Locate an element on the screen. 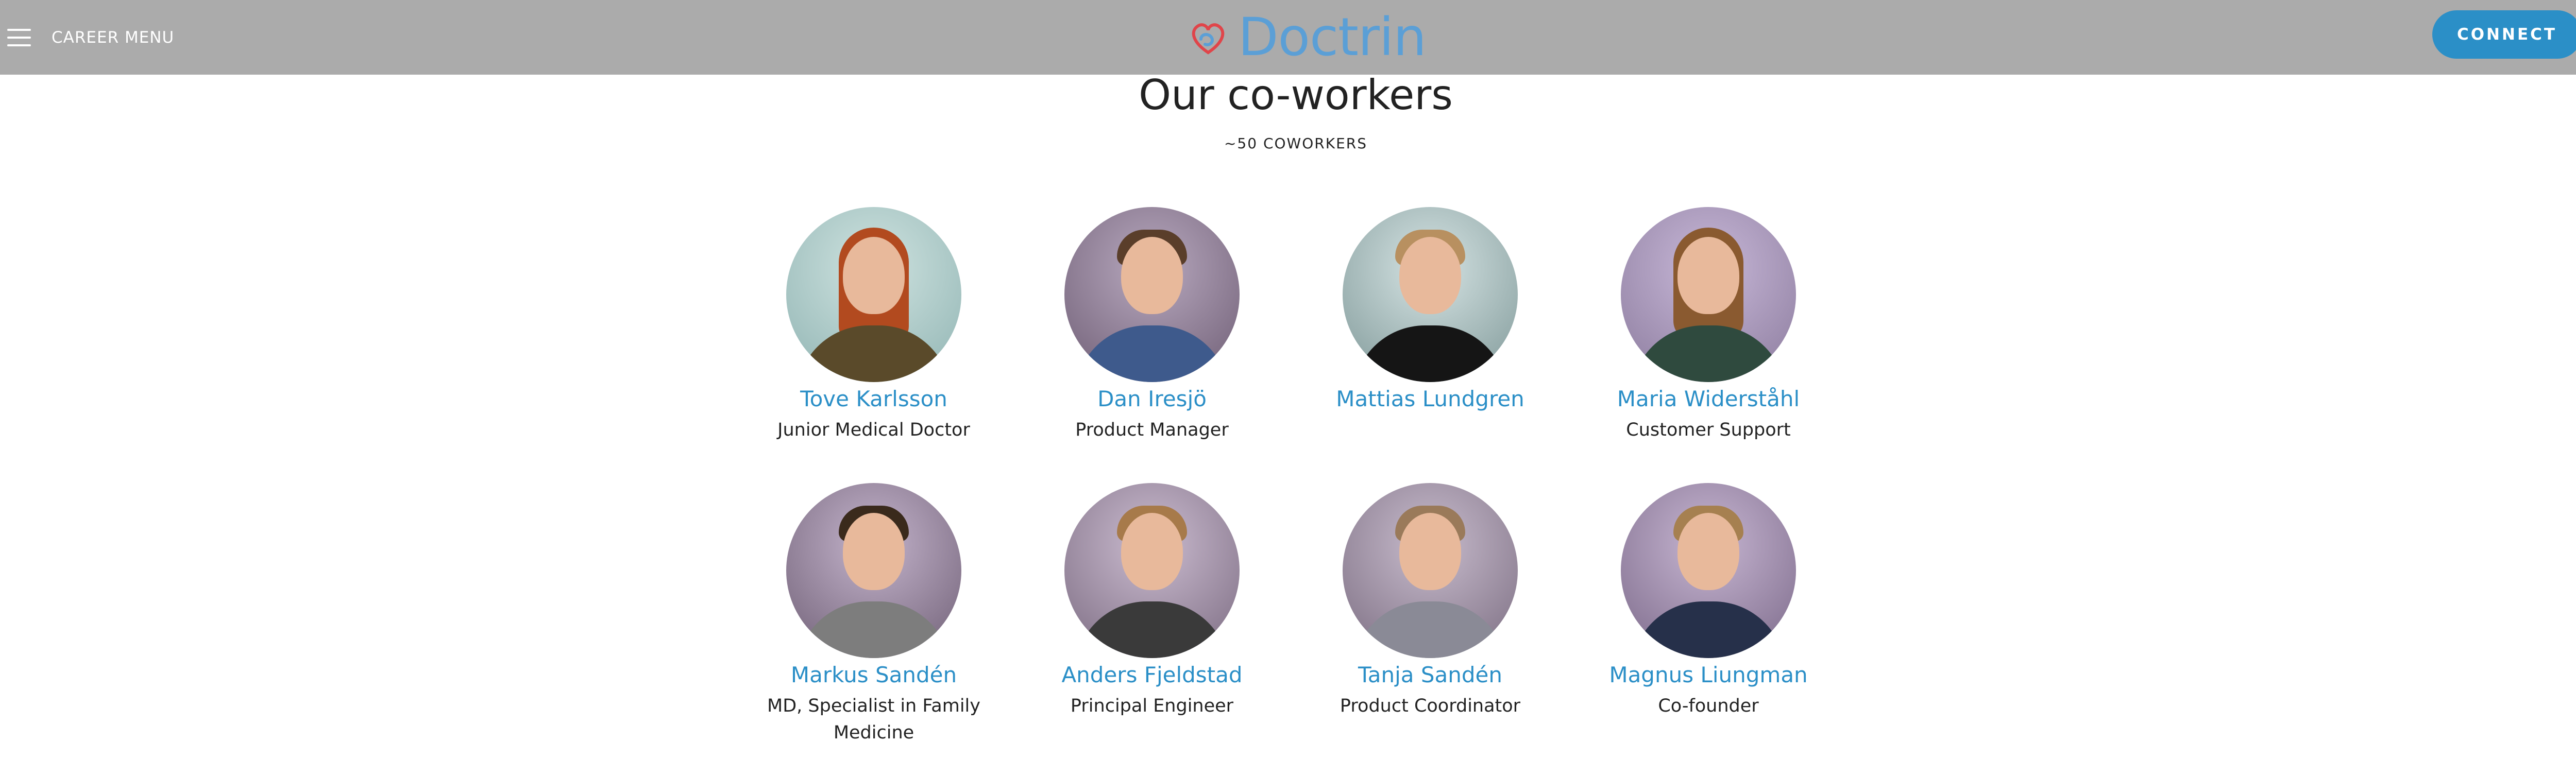 The width and height of the screenshot is (2576, 759). career-menu-label: CAREER MENU is located at coordinates (113, 37).